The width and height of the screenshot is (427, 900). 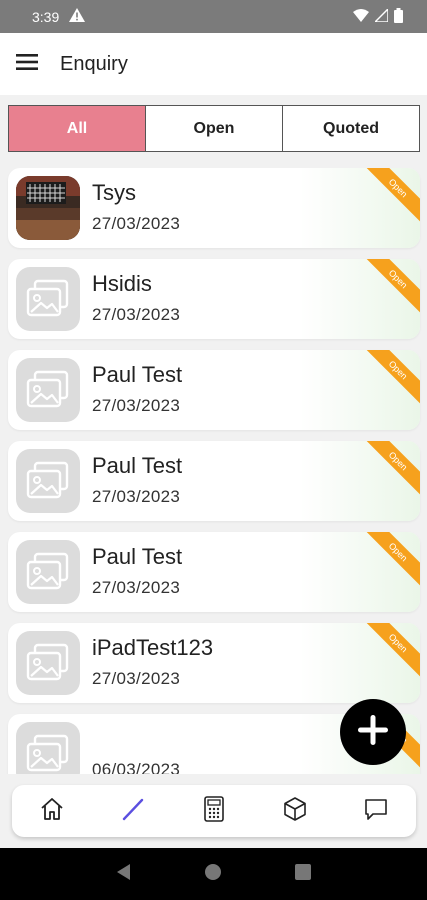 I want to click on cube-icon, so click(x=295, y=811).